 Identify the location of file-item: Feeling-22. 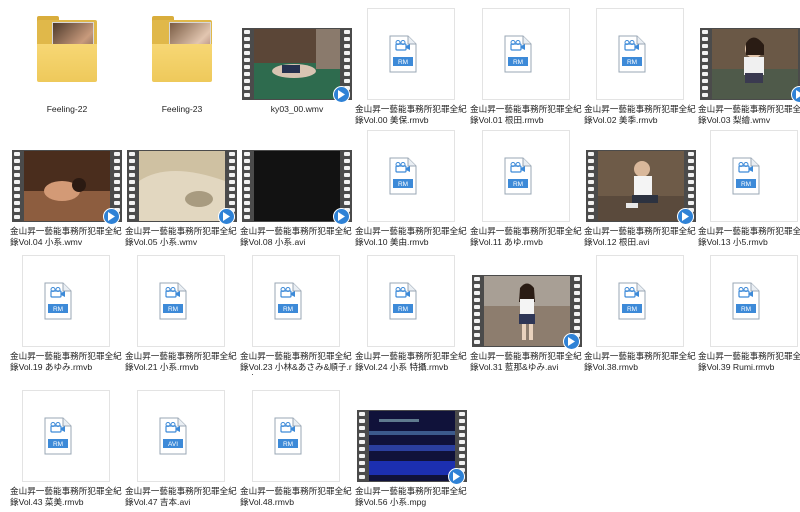
(67, 68).